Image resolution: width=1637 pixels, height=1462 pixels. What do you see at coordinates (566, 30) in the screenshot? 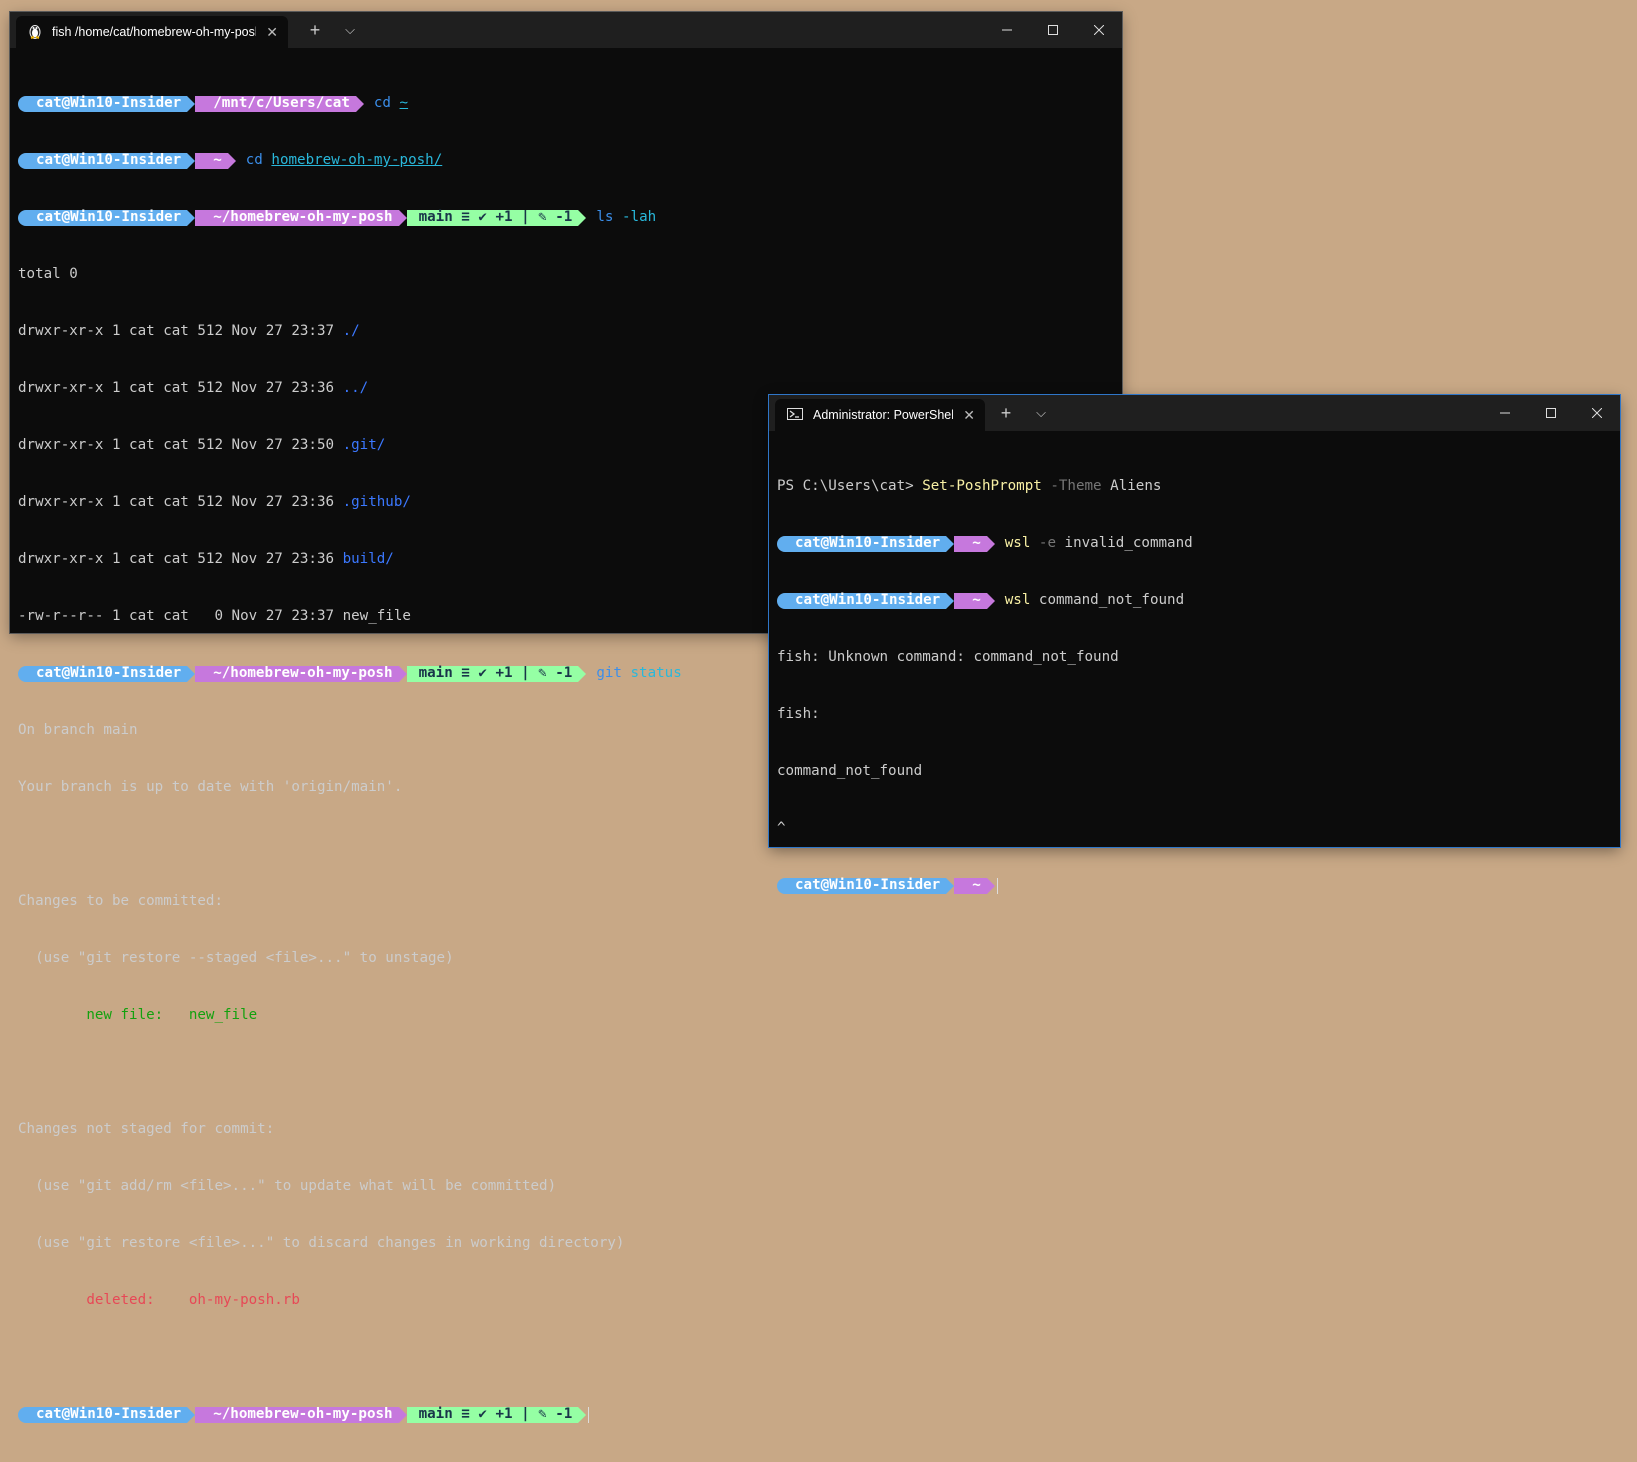
I see `title-bar: fish /home/cat/homebrew-oh-my-posh ✕ + ⌵` at bounding box center [566, 30].